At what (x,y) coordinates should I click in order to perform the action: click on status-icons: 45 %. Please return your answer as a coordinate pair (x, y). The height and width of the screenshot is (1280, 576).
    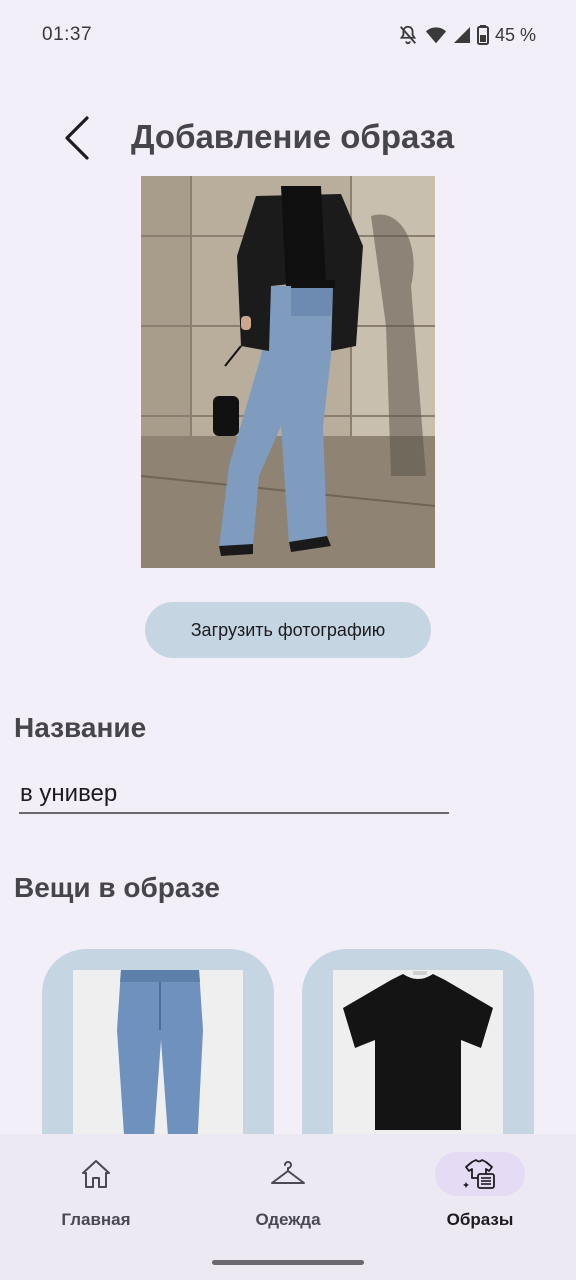
    Looking at the image, I should click on (466, 35).